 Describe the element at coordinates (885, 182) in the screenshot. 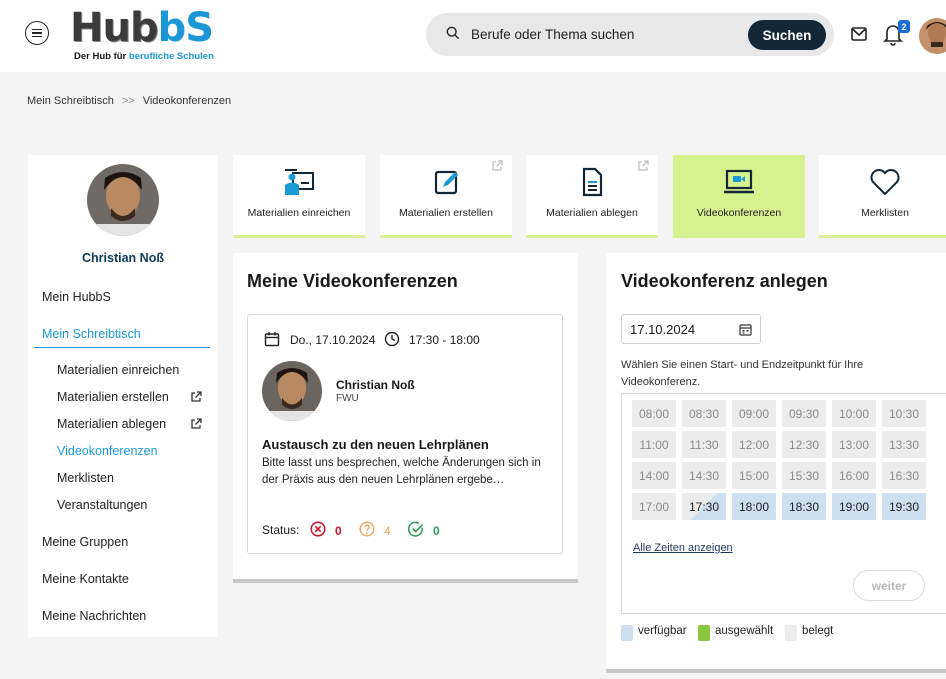

I see `heart-icon` at that location.